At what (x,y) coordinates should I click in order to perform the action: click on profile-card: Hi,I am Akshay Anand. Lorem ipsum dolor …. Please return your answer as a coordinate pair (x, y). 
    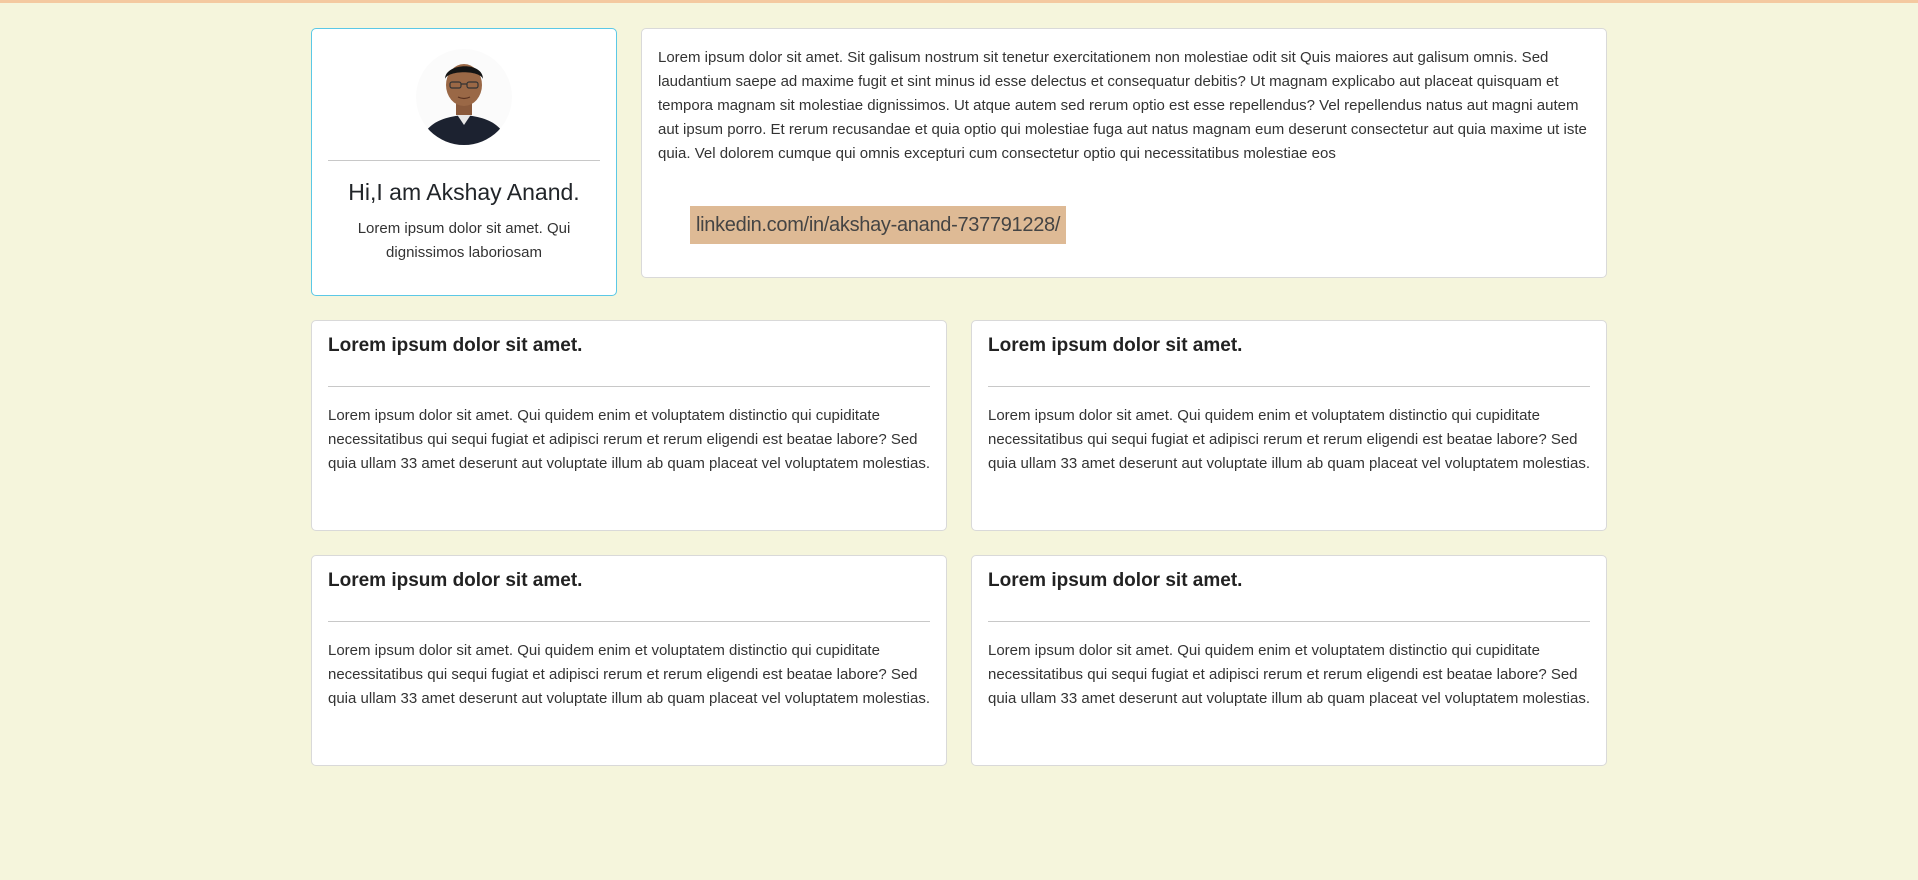
    Looking at the image, I should click on (464, 162).